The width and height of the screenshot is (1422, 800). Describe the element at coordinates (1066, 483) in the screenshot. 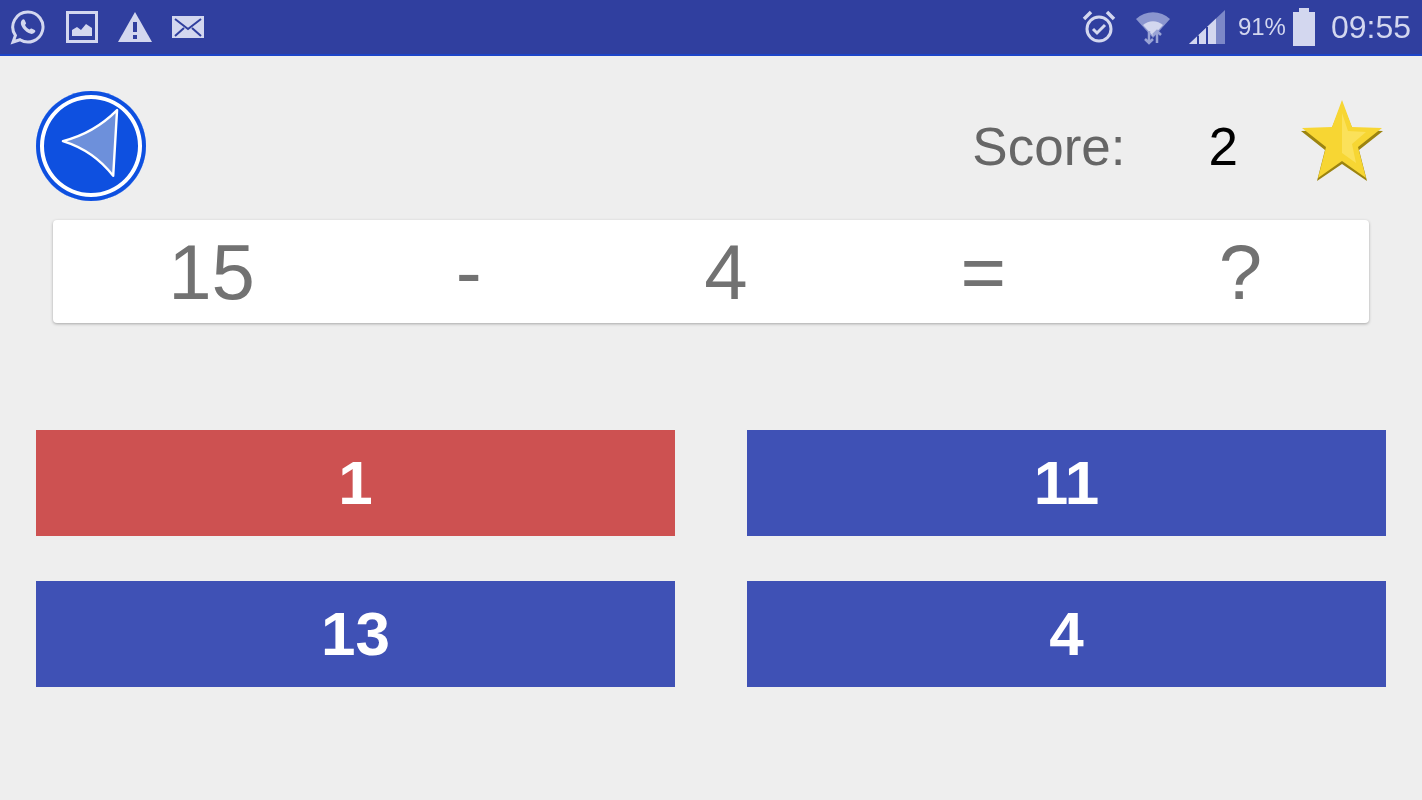

I see `answer-button: 11` at that location.